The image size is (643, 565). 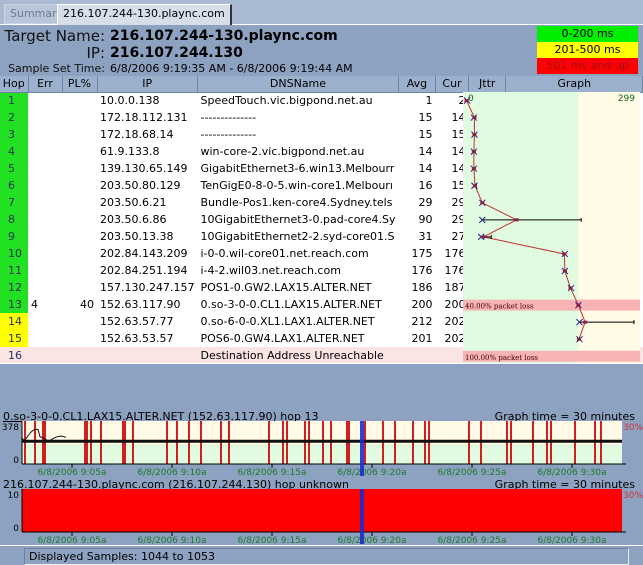 What do you see at coordinates (422, 321) in the screenshot?
I see `cell-avg: 212` at bounding box center [422, 321].